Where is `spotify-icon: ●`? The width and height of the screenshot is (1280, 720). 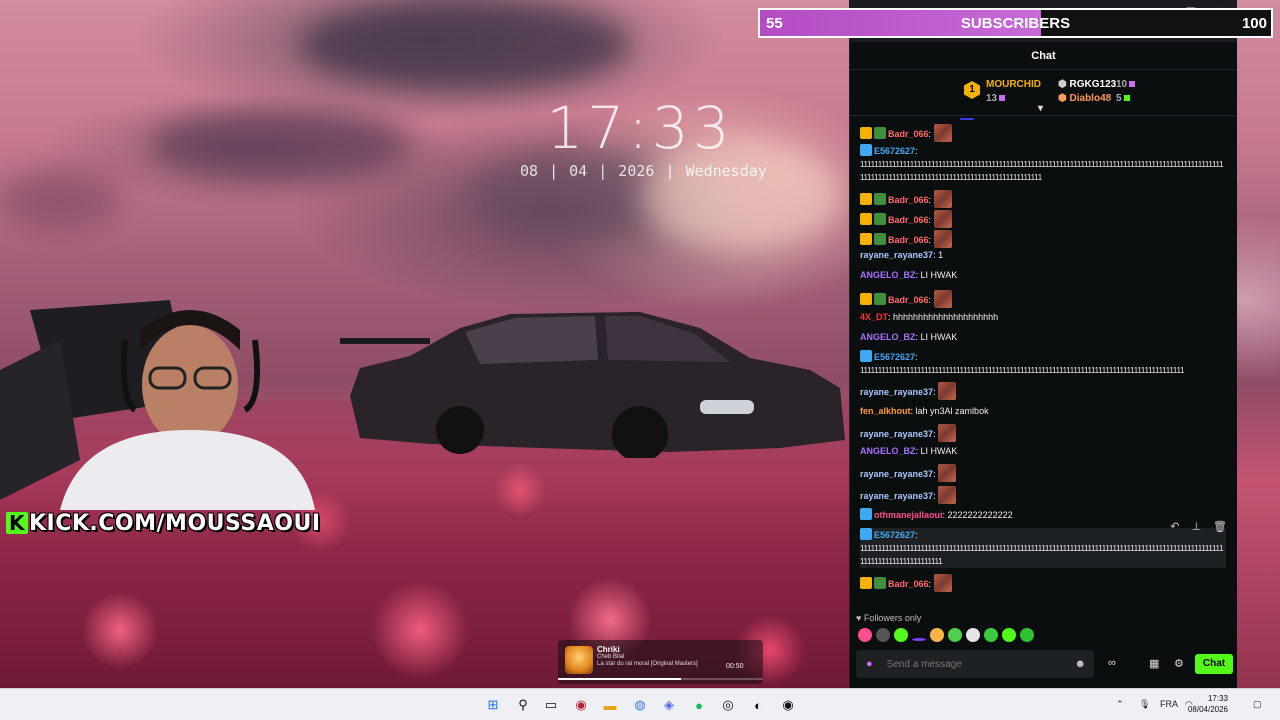 spotify-icon: ● is located at coordinates (699, 705).